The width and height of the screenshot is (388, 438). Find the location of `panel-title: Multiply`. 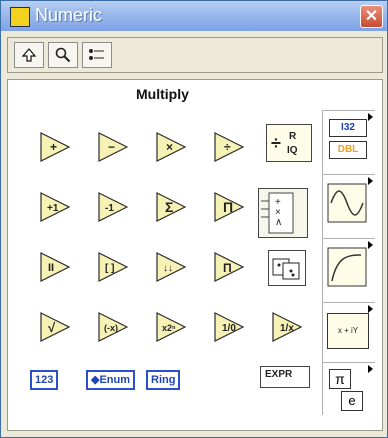

panel-title: Multiply is located at coordinates (162, 94).